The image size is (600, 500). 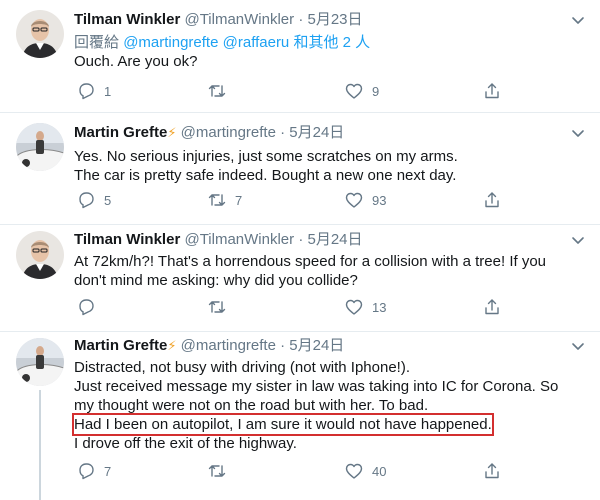 I want to click on like-button: 93, so click(x=365, y=200).